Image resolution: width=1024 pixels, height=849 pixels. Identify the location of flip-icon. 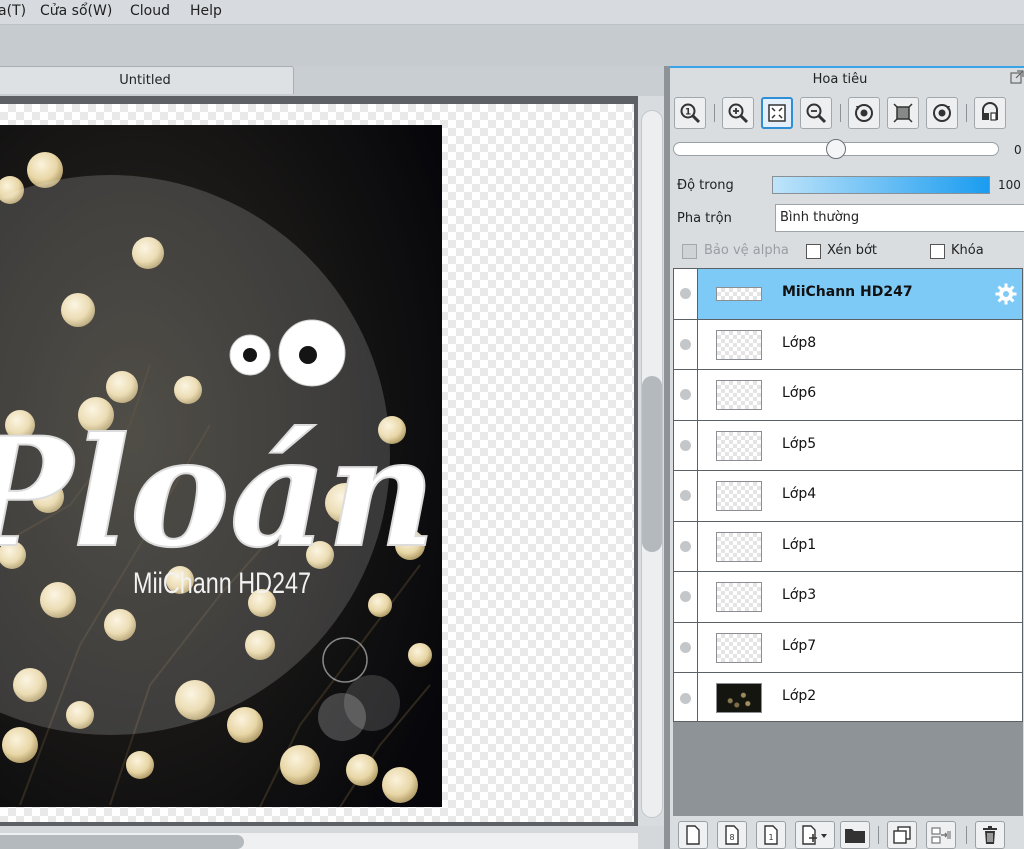
(990, 113).